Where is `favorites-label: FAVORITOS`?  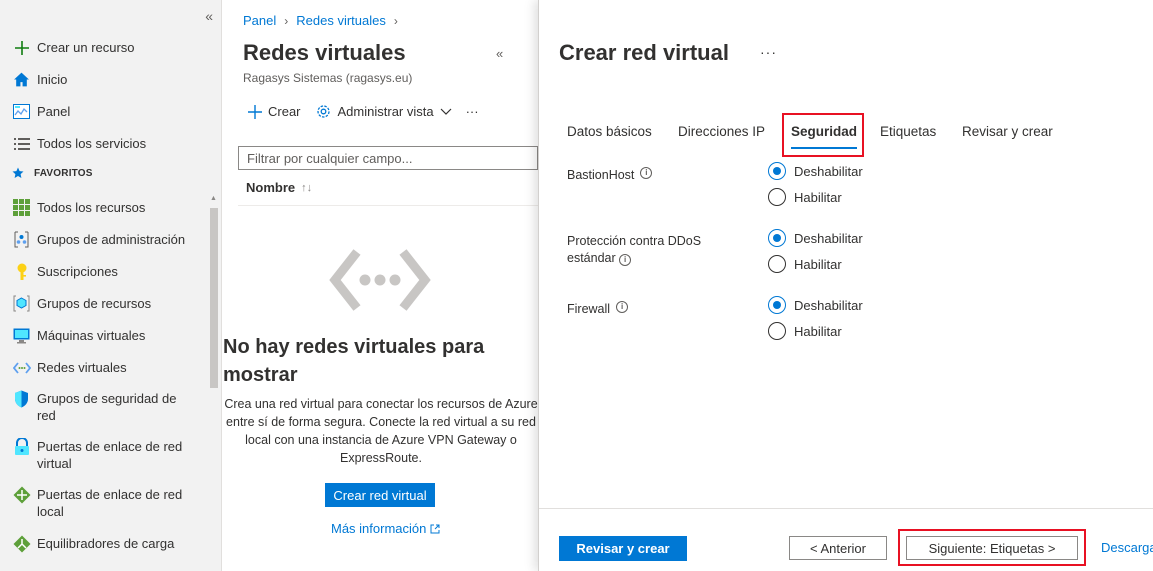 favorites-label: FAVORITOS is located at coordinates (63, 173).